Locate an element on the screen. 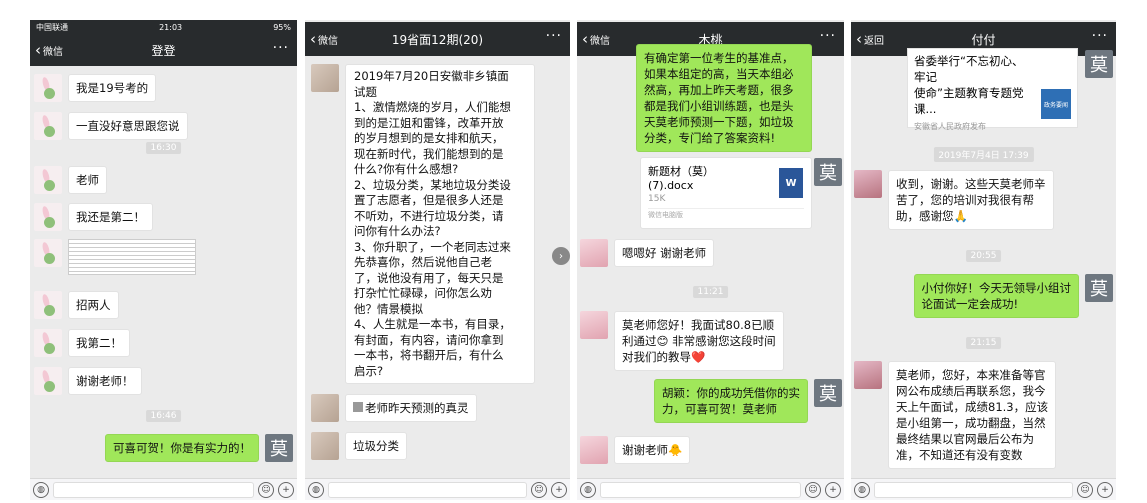 The height and width of the screenshot is (503, 1147). chat-title: 19省面12期(20) is located at coordinates (437, 39).